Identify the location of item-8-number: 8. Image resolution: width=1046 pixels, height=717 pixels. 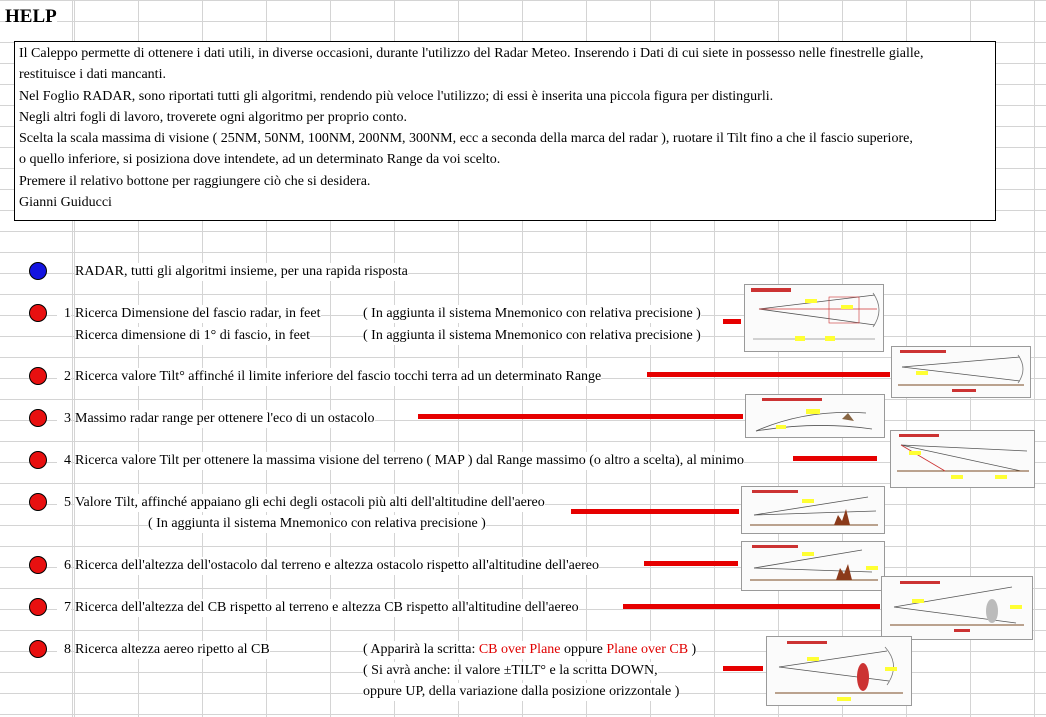
(64, 650).